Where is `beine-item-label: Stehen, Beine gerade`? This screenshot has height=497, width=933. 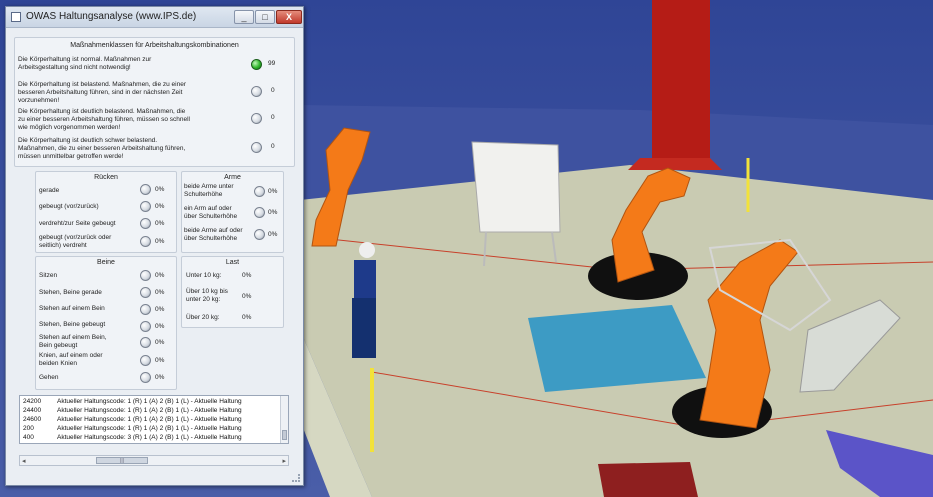 beine-item-label: Stehen, Beine gerade is located at coordinates (70, 292).